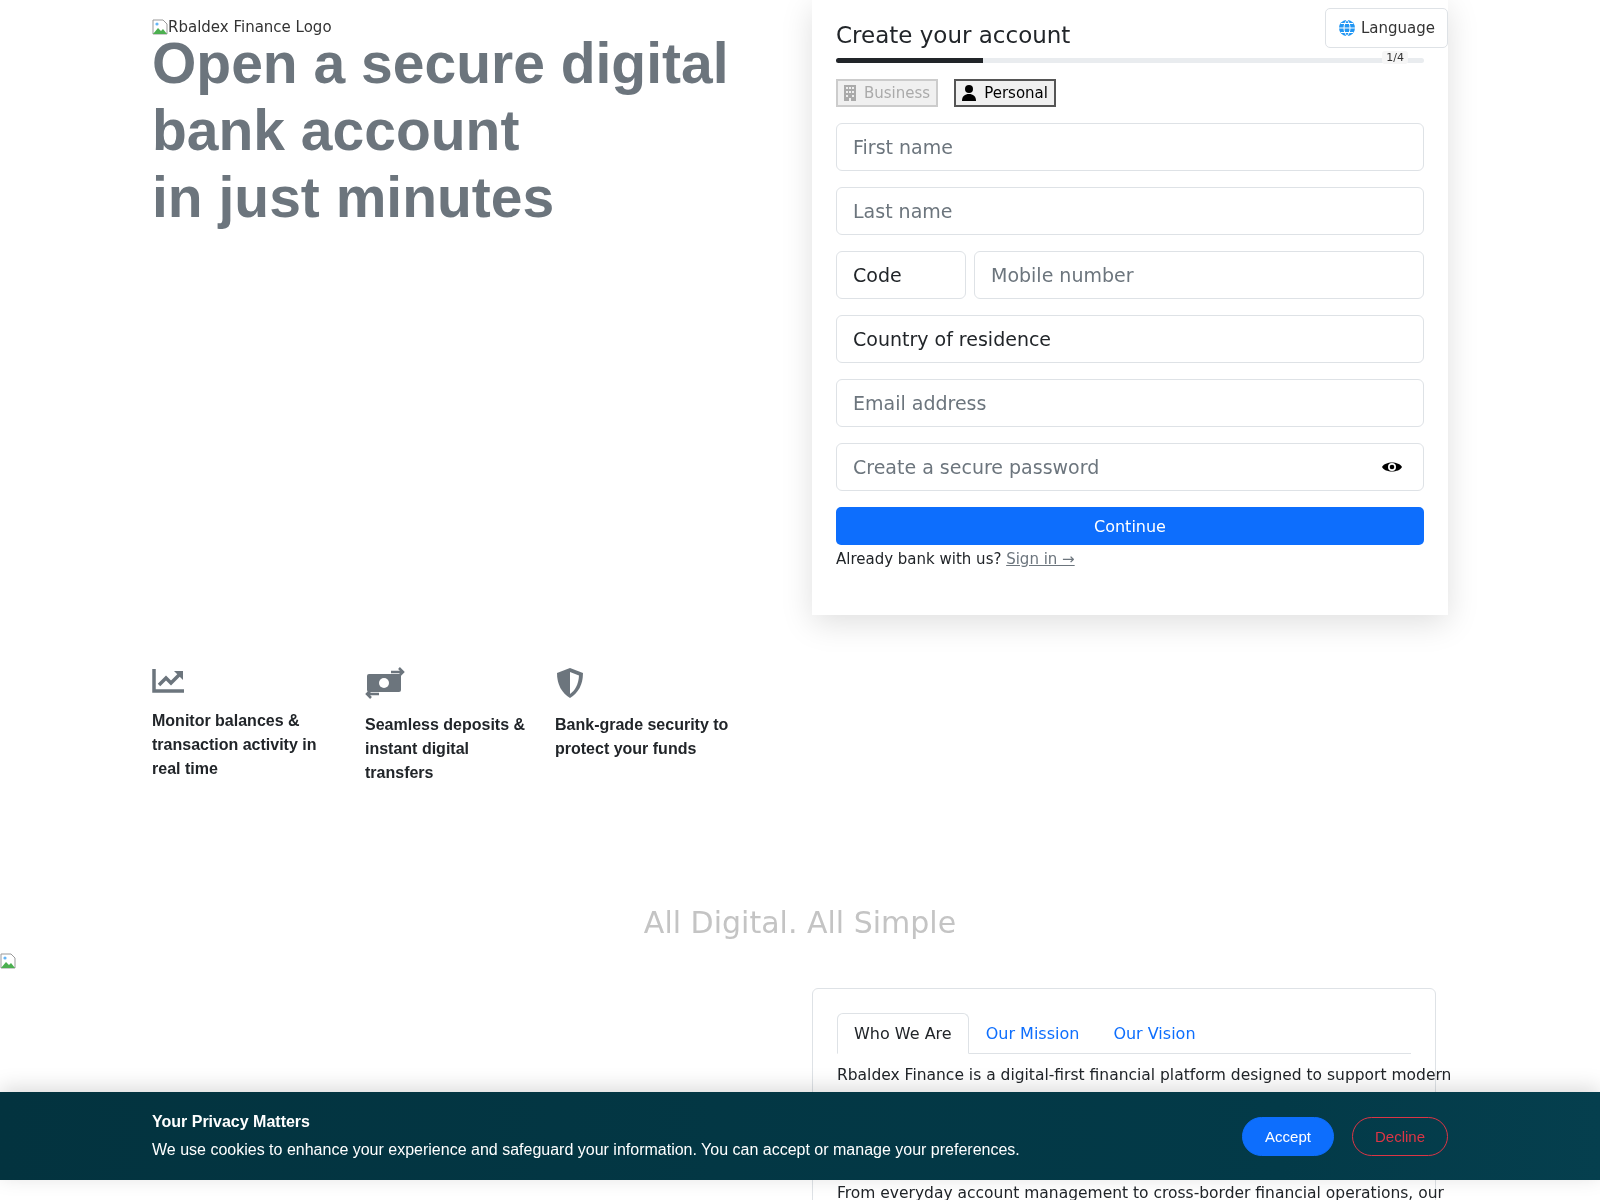 The image size is (1600, 1200). What do you see at coordinates (1130, 526) in the screenshot?
I see `continue-button: Continue` at bounding box center [1130, 526].